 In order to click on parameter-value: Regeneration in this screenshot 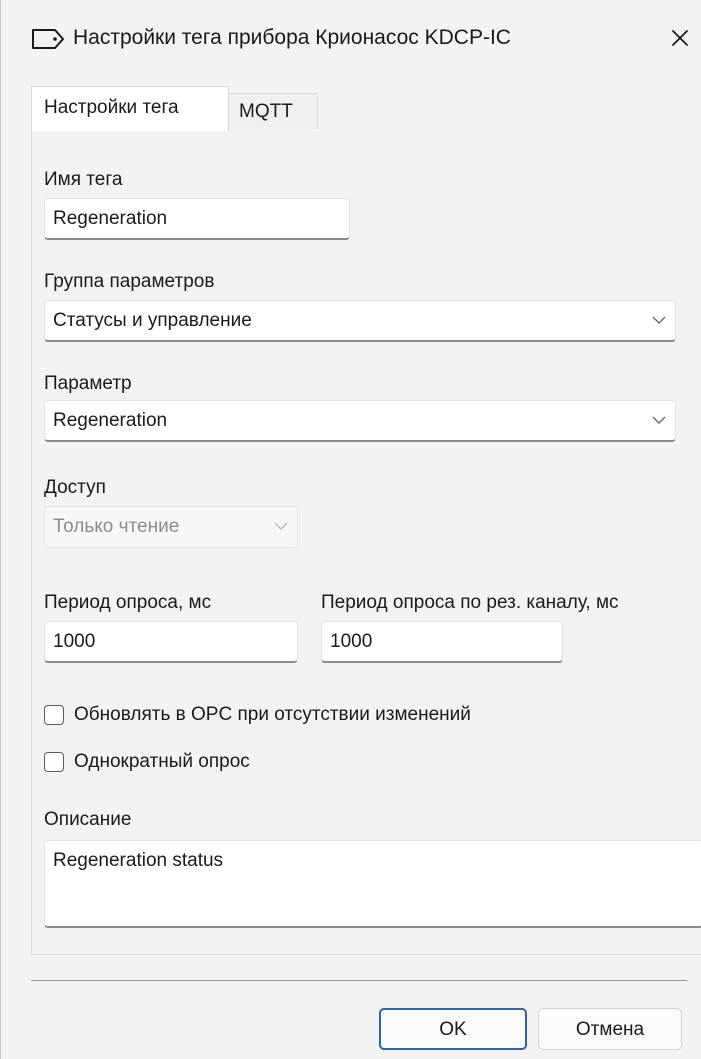, I will do `click(110, 420)`.